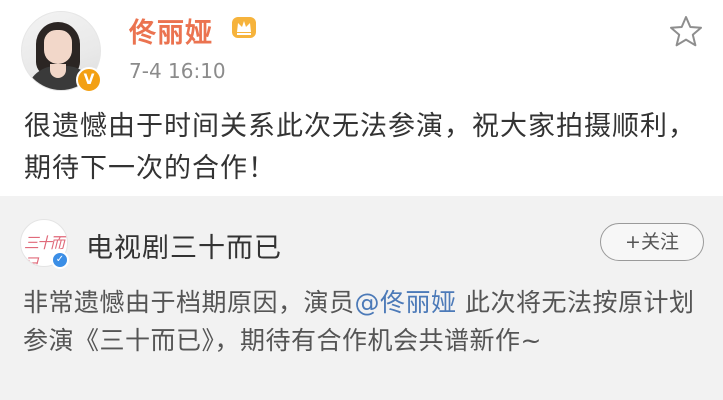 The width and height of the screenshot is (723, 400). What do you see at coordinates (184, 245) in the screenshot?
I see `repost-account-name: 电视剧三十而已` at bounding box center [184, 245].